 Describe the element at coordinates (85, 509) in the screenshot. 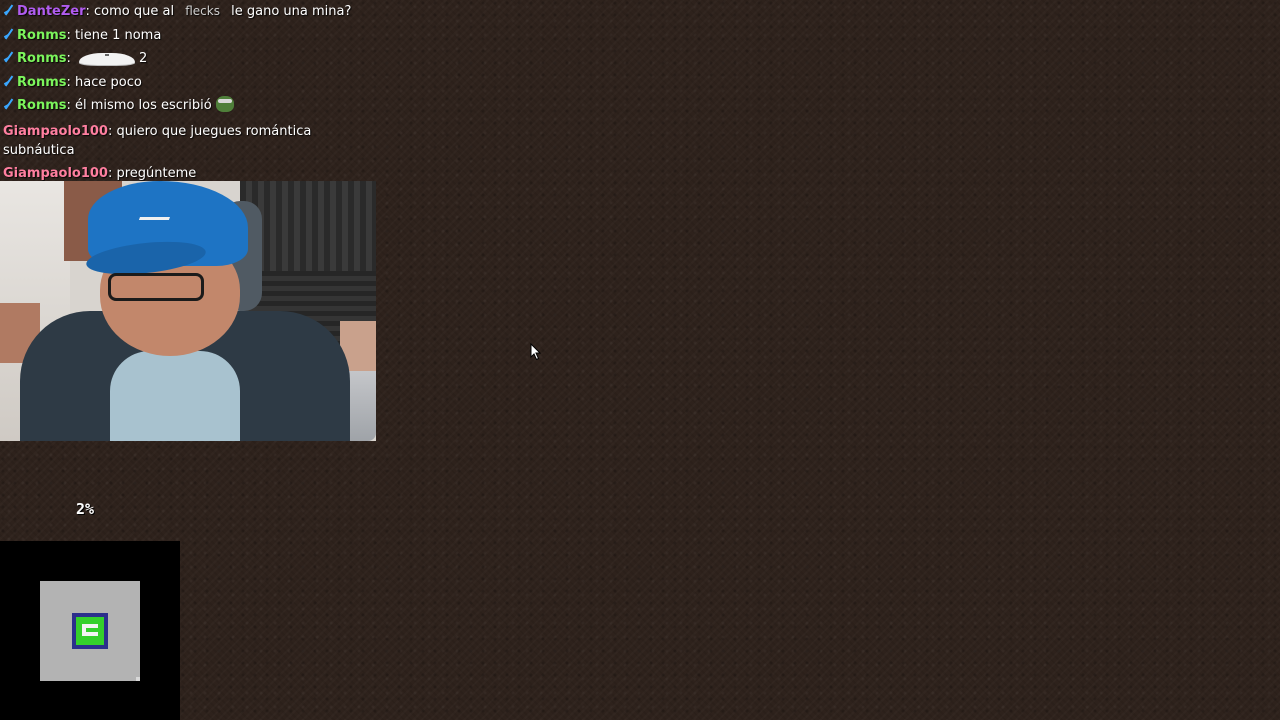

I see `progress-percent: 2%` at that location.